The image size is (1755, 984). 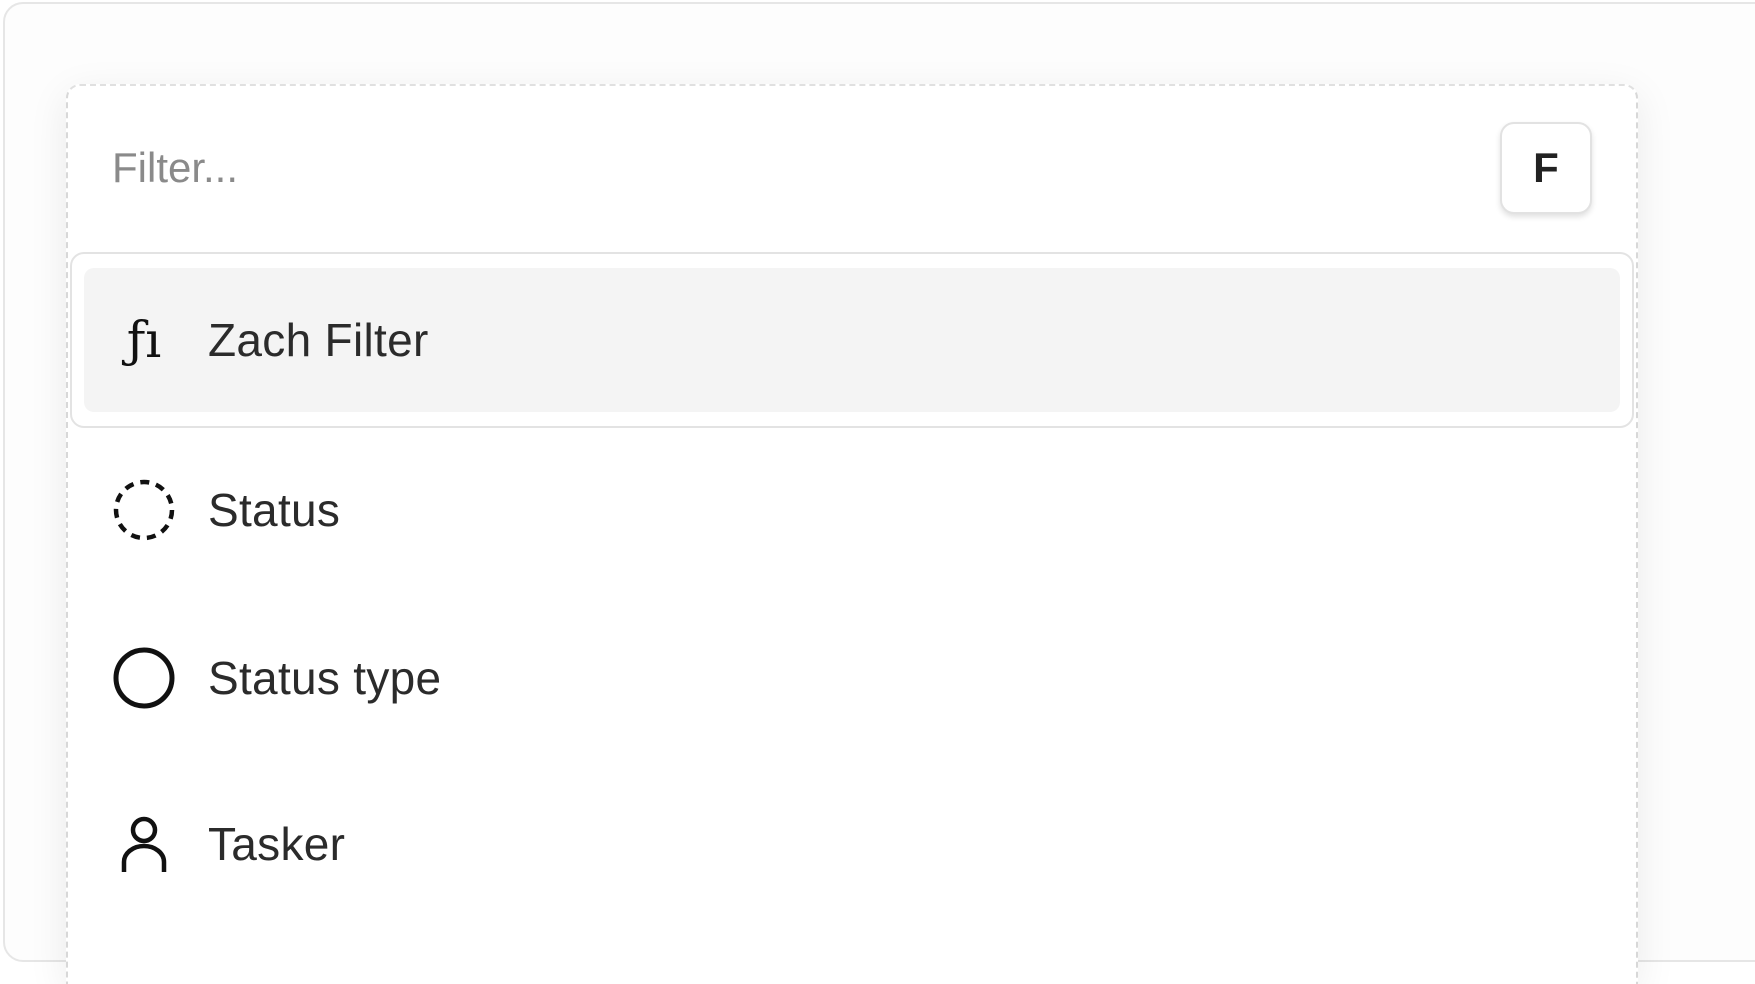 What do you see at coordinates (852, 844) in the screenshot?
I see `filter-option-tasker: Tasker` at bounding box center [852, 844].